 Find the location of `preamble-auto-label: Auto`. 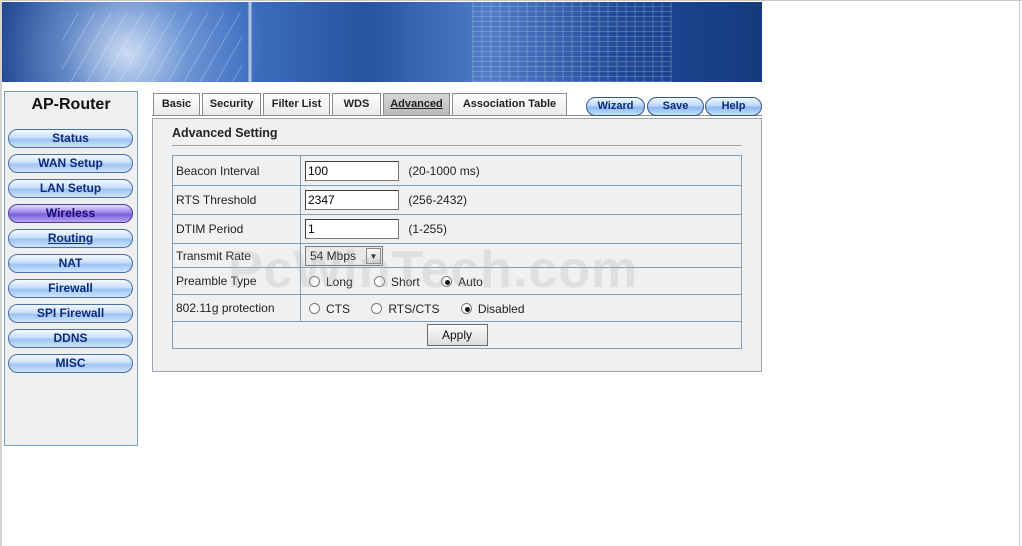

preamble-auto-label: Auto is located at coordinates (470, 281).